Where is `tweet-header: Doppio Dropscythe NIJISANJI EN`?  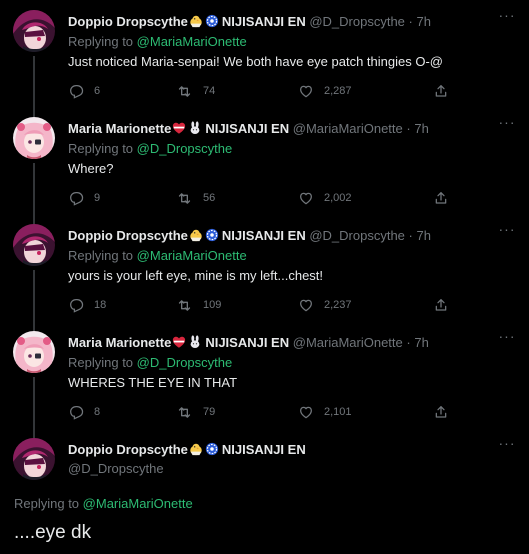 tweet-header: Doppio Dropscythe NIJISANJI EN is located at coordinates (187, 450).